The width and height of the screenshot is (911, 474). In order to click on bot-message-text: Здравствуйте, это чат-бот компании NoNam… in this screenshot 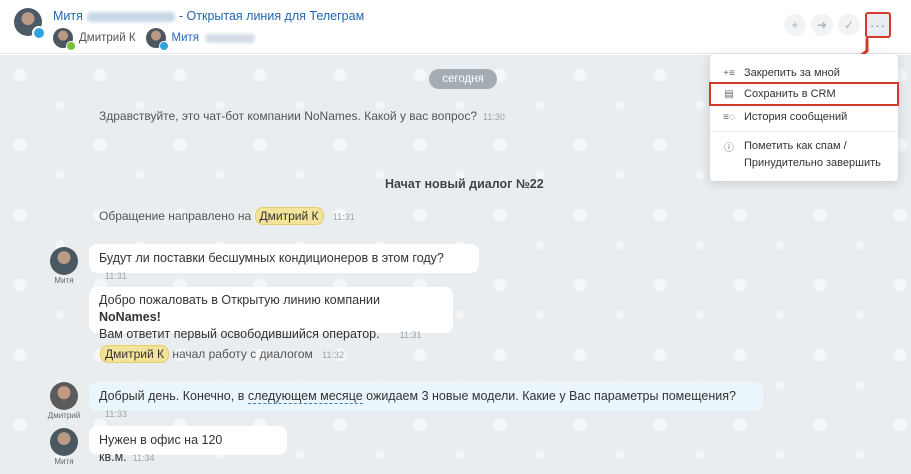, I will do `click(288, 116)`.